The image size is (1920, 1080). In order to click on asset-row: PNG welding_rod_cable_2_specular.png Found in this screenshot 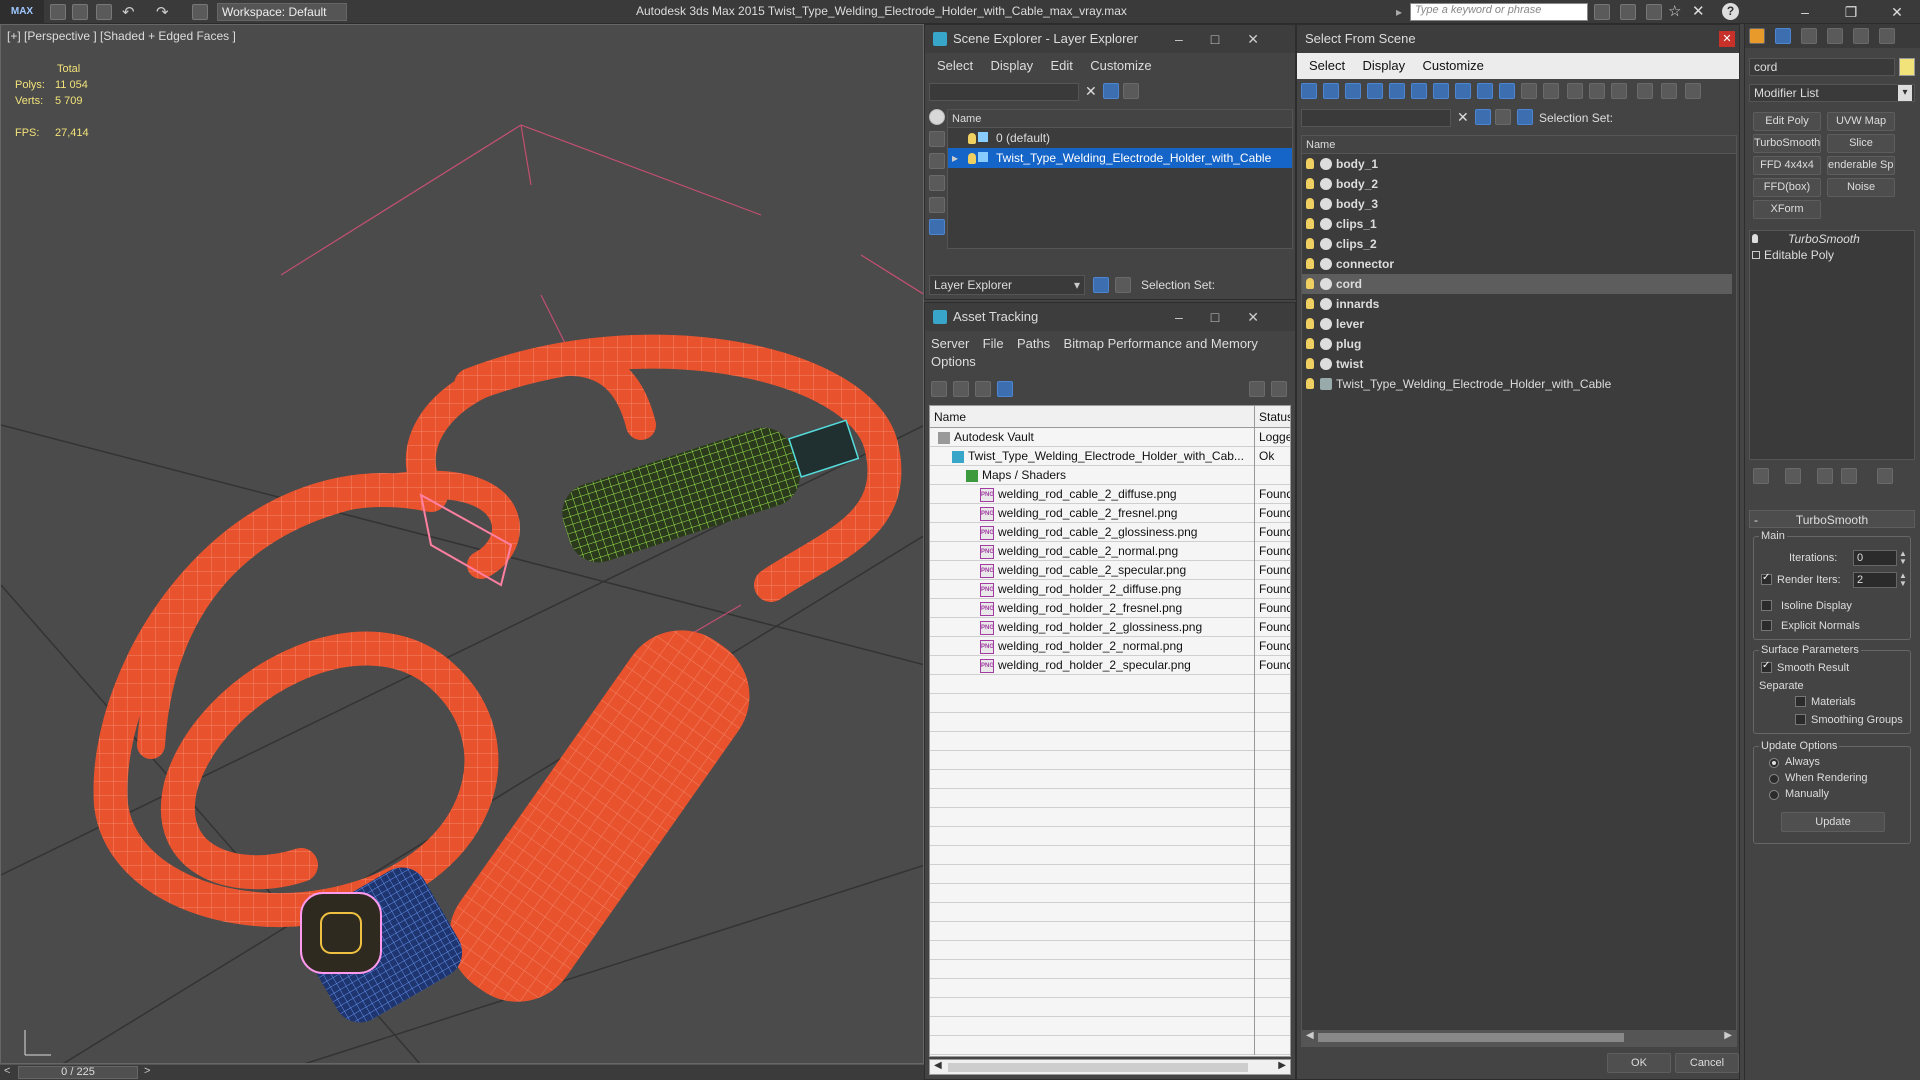, I will do `click(1110, 570)`.